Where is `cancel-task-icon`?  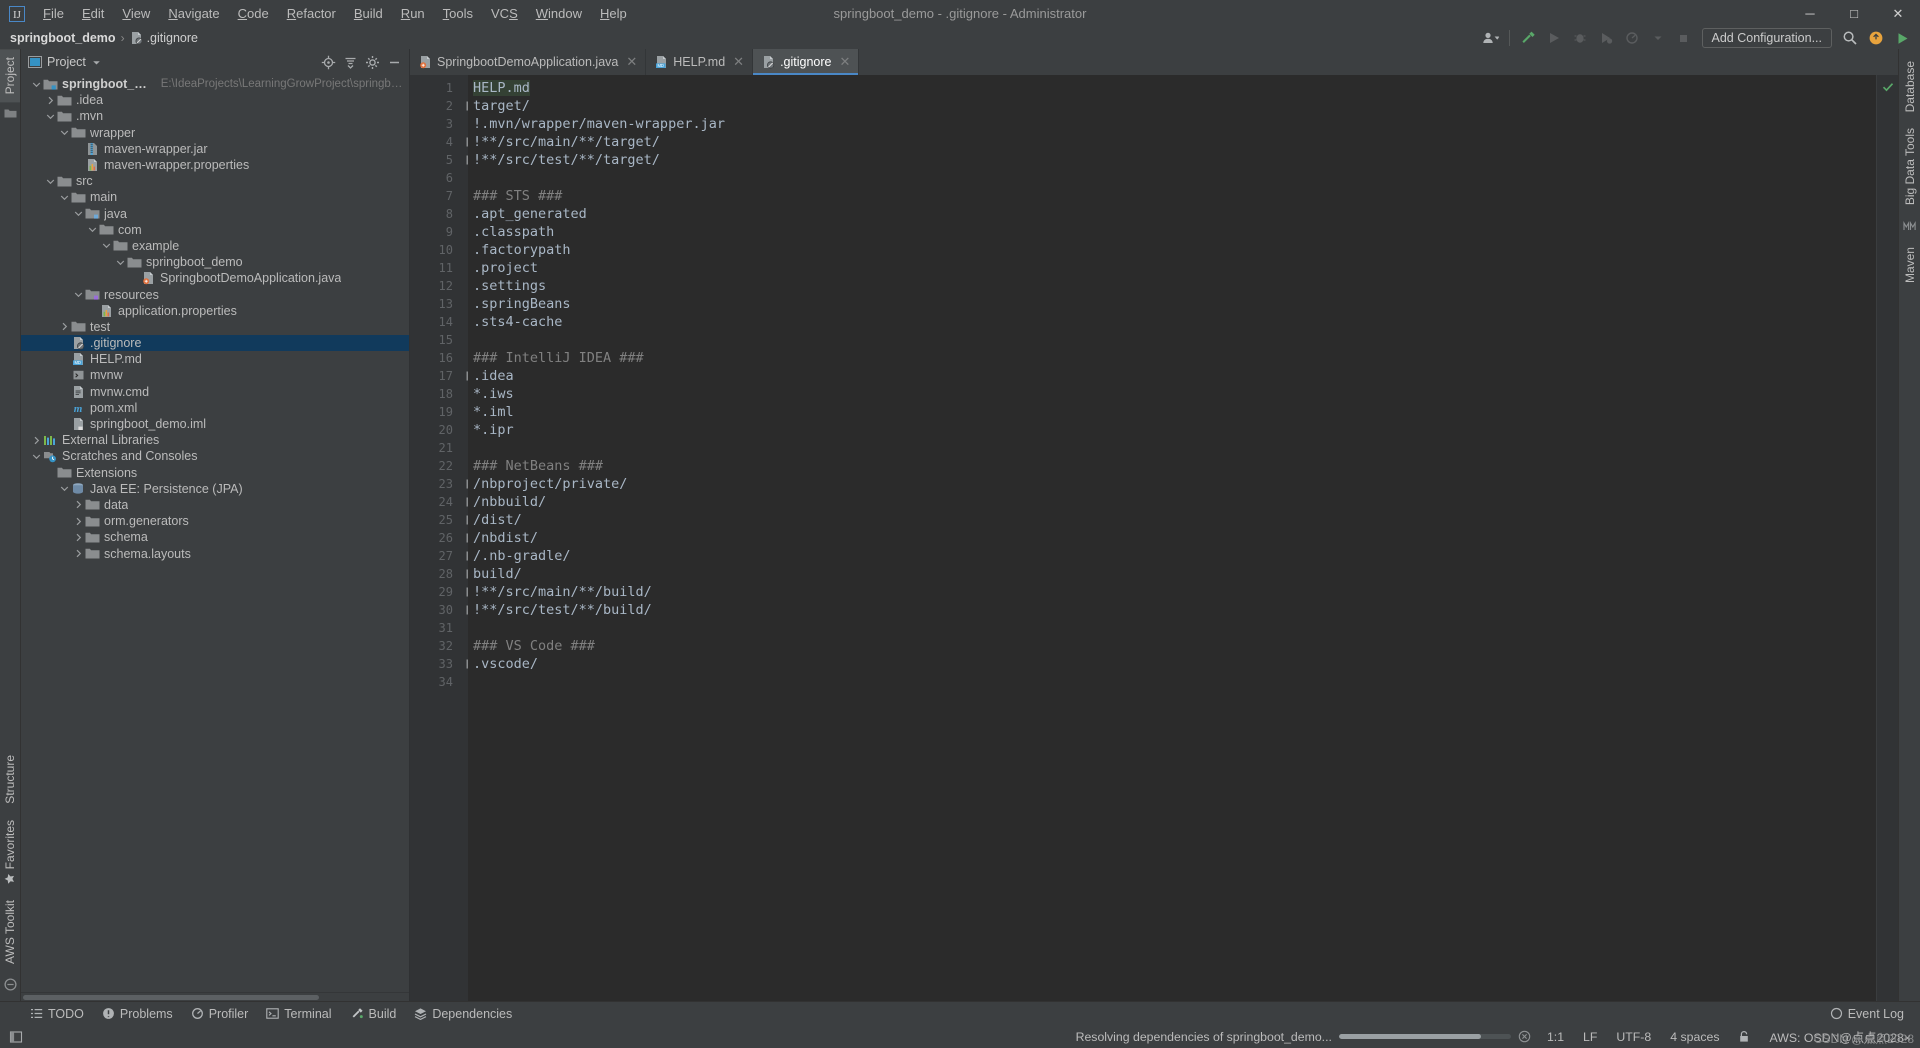
cancel-task-icon is located at coordinates (1524, 1036).